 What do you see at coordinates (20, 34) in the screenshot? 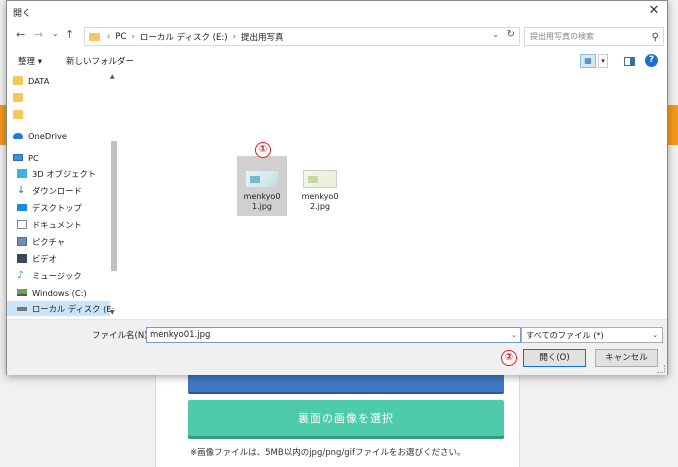
I see `back-arrow-icon: ←` at bounding box center [20, 34].